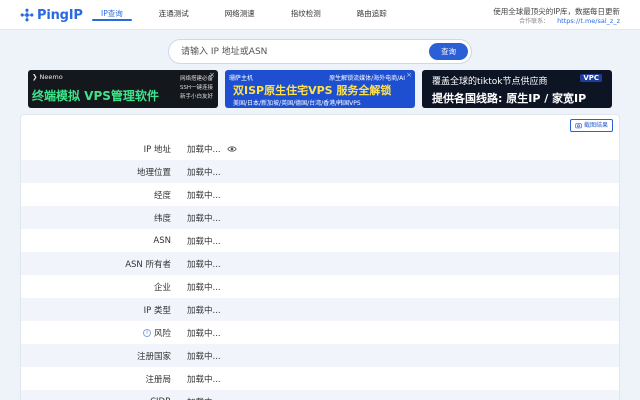 This screenshot has width=640, height=400. What do you see at coordinates (157, 149) in the screenshot?
I see `row-label-text: IP 地址` at bounding box center [157, 149].